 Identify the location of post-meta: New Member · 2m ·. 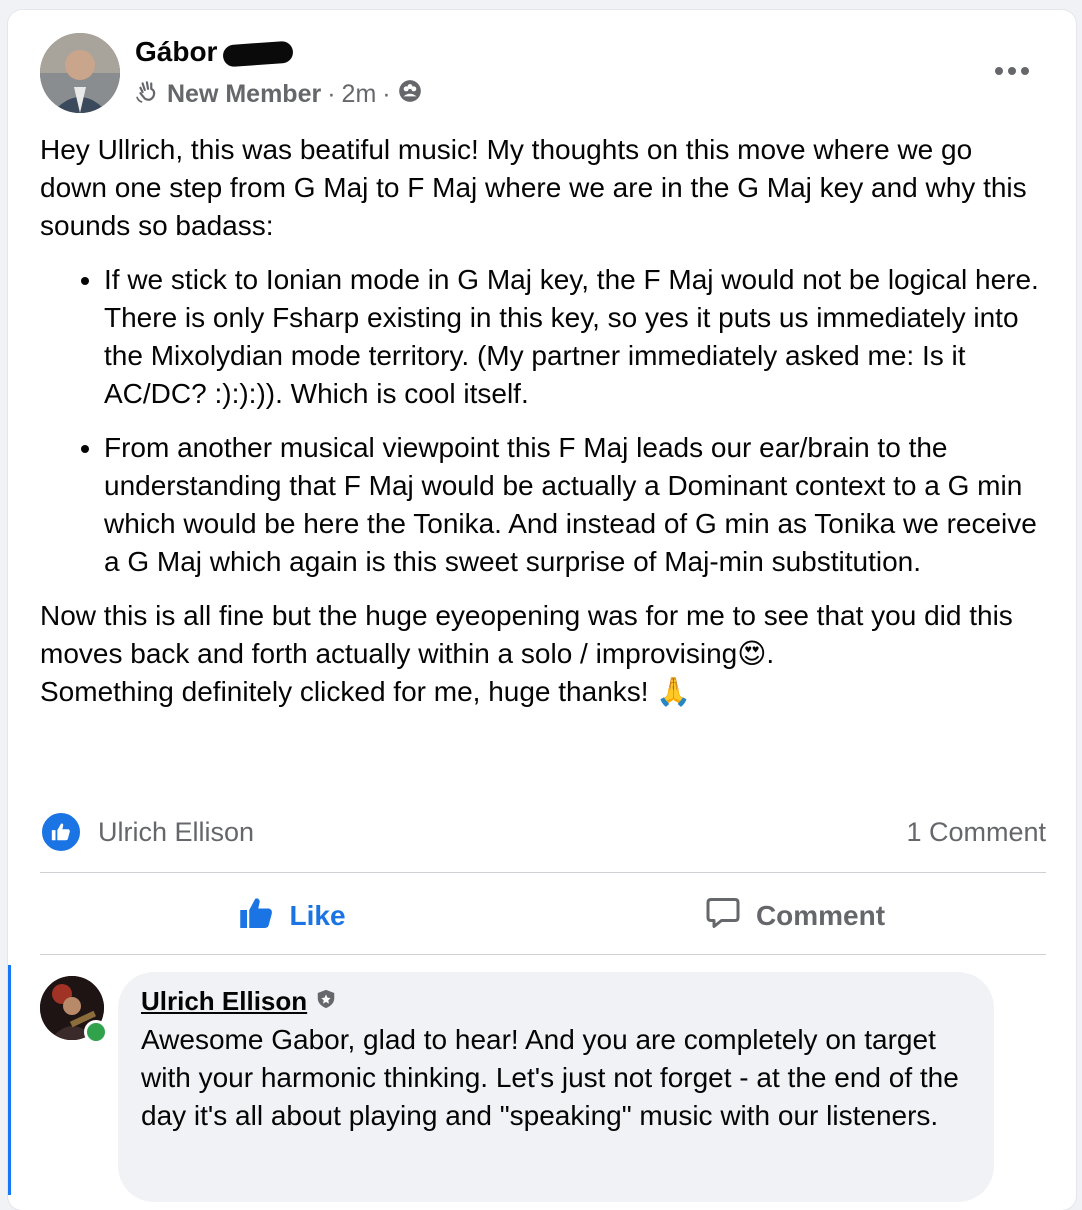
(279, 94).